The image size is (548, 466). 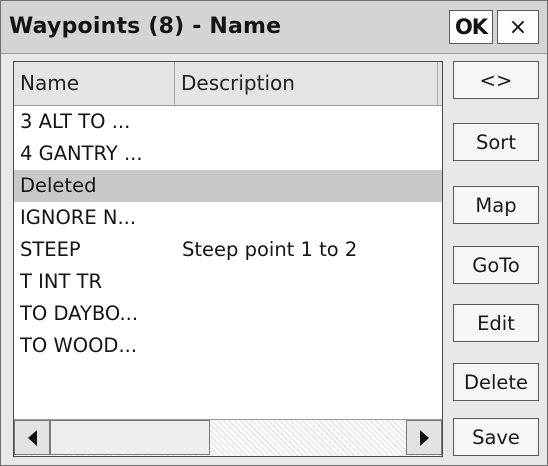 I want to click on arrow-right-icon, so click(x=424, y=437).